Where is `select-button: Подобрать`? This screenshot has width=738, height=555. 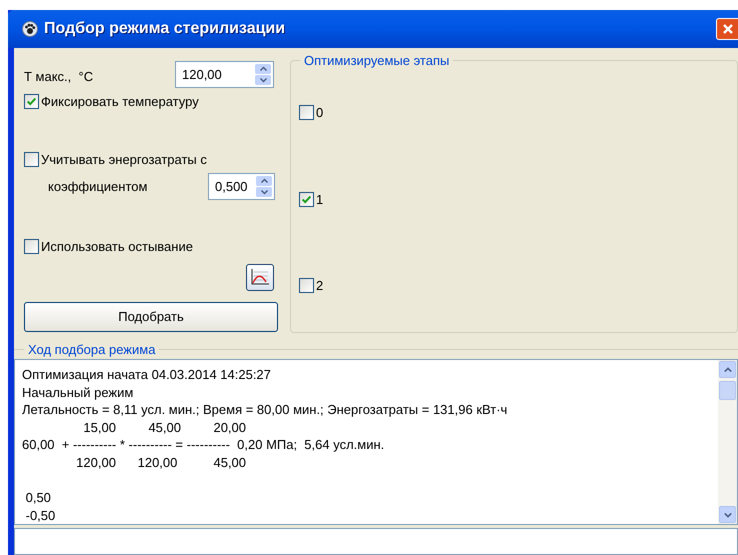
select-button: Подобрать is located at coordinates (151, 317).